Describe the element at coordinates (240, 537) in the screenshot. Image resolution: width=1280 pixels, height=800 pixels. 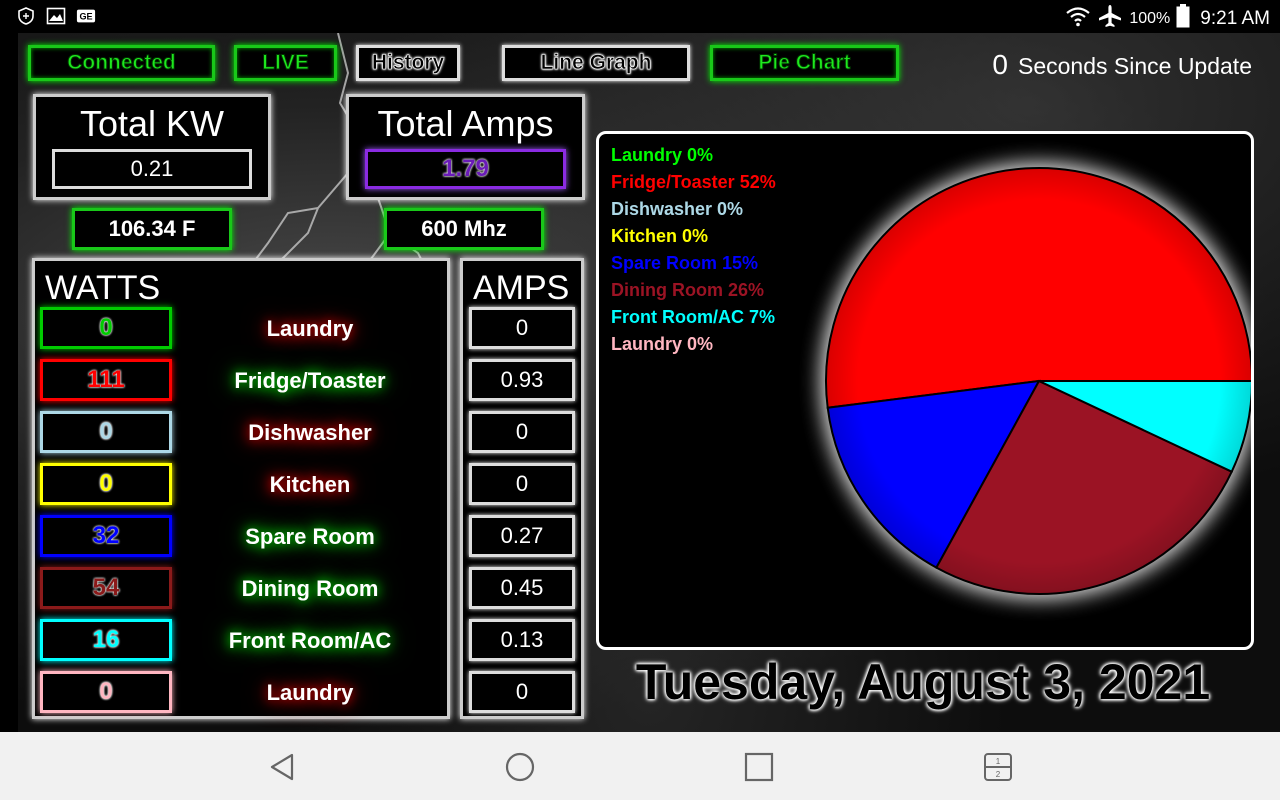
I see `watts-row: 32 Spare Room` at that location.